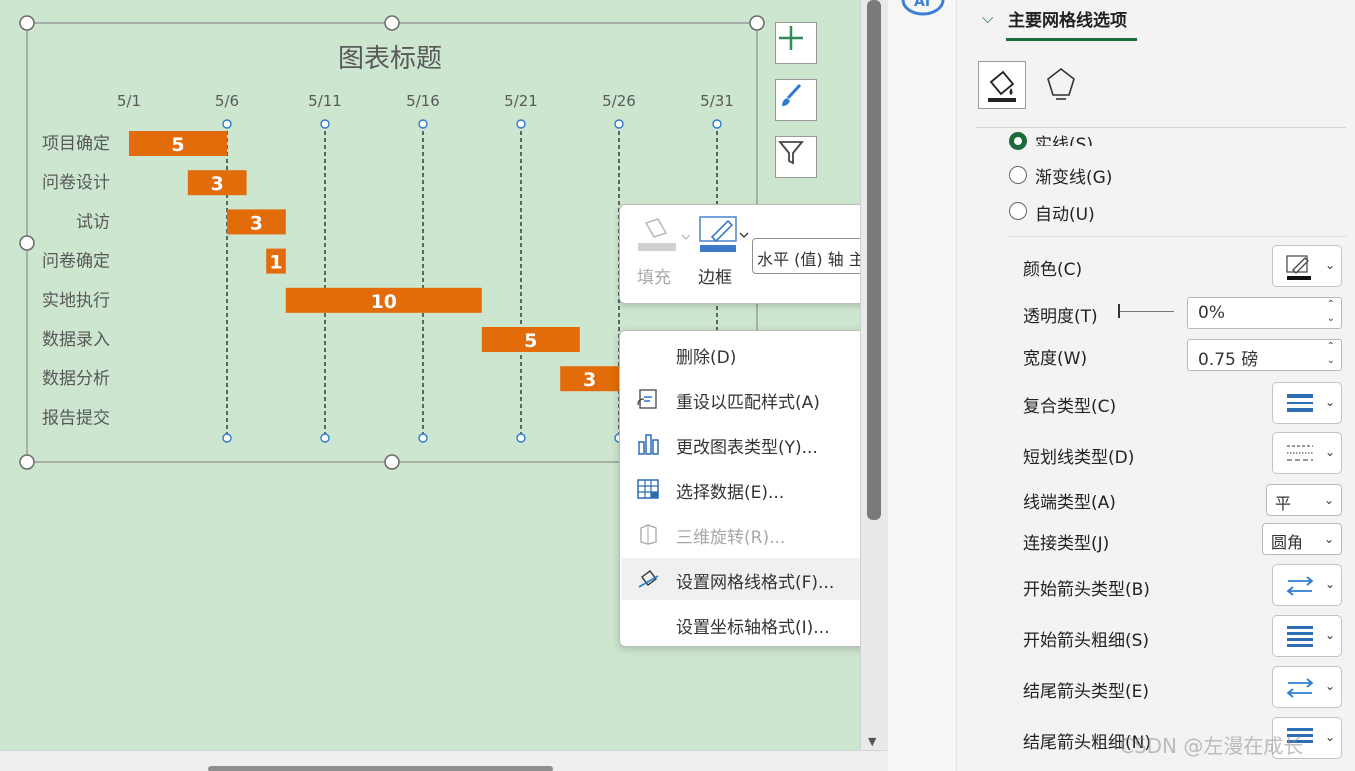  I want to click on dash-type-label: 短划线类型(D), so click(1079, 458).